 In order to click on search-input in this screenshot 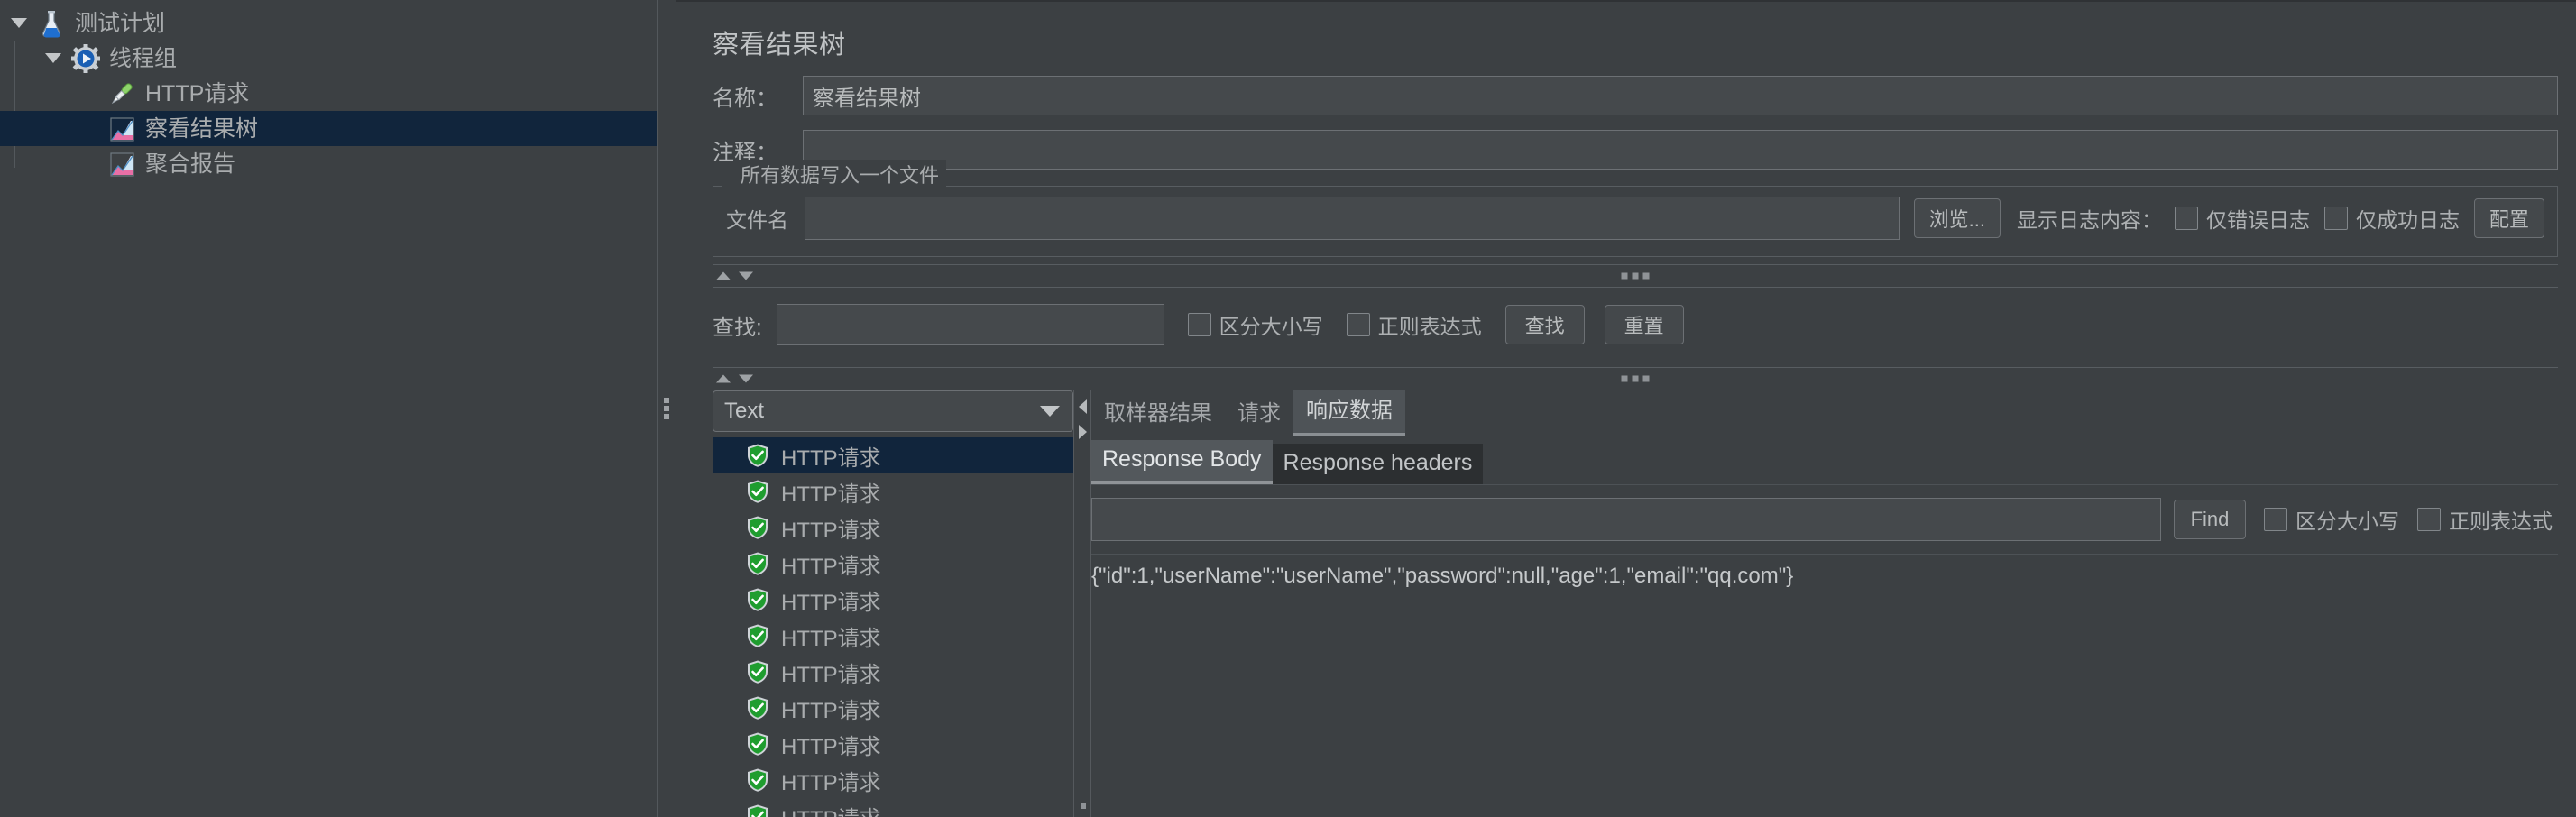, I will do `click(970, 324)`.